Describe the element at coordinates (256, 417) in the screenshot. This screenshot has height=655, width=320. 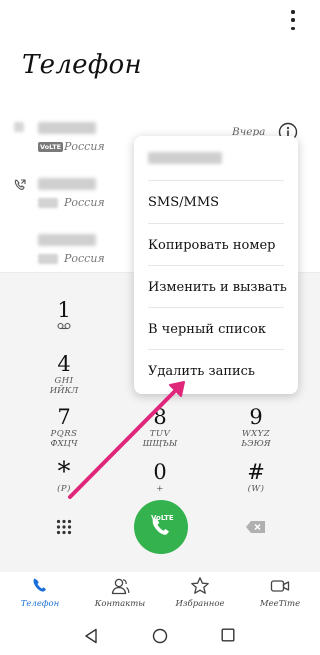
I see `key-digit: 9` at that location.